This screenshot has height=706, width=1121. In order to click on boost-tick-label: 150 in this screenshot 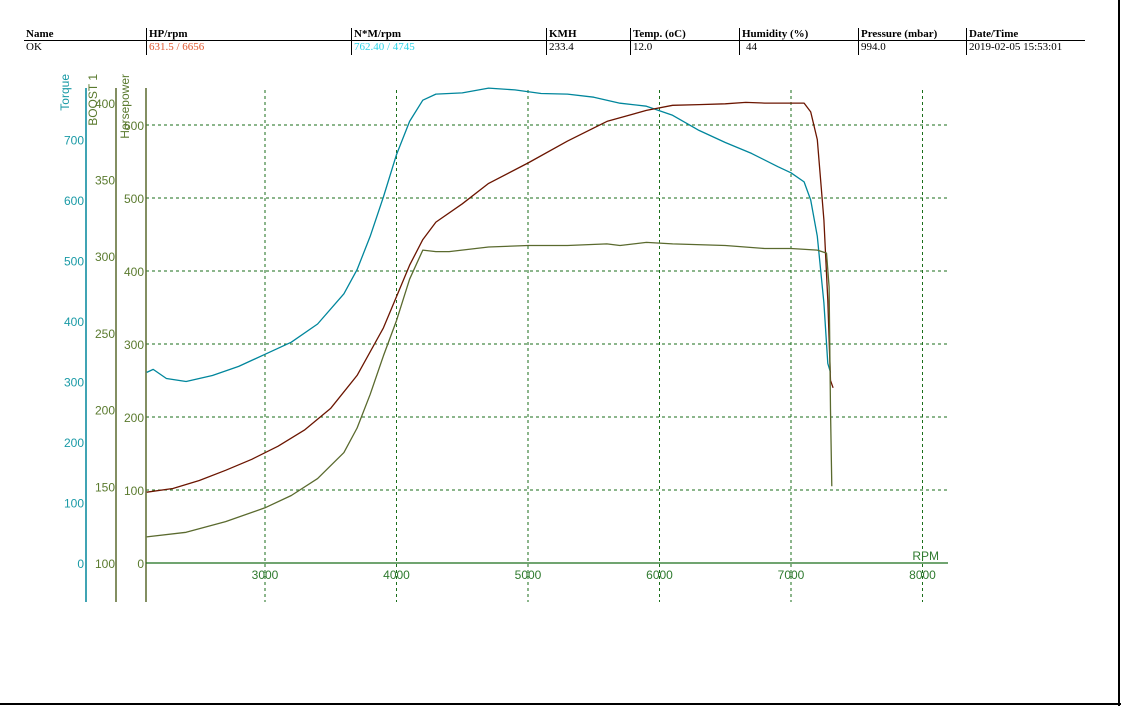, I will do `click(105, 487)`.